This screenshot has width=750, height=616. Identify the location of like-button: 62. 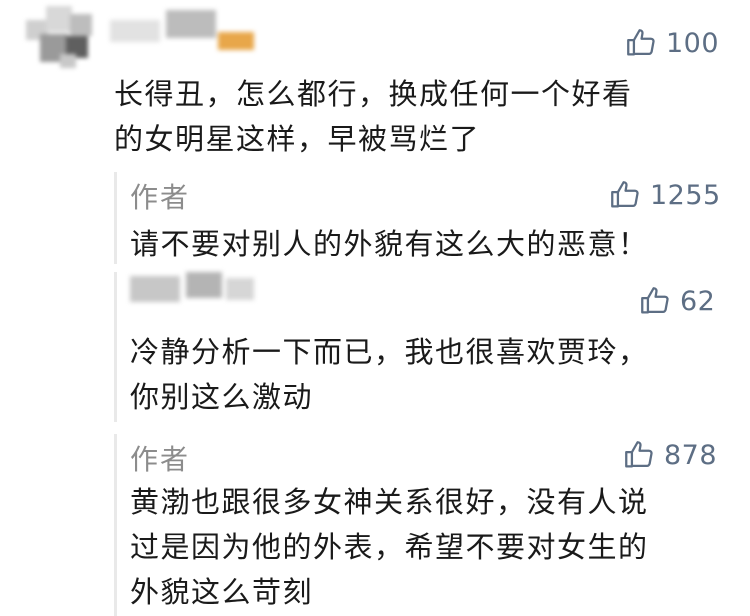
(676, 301).